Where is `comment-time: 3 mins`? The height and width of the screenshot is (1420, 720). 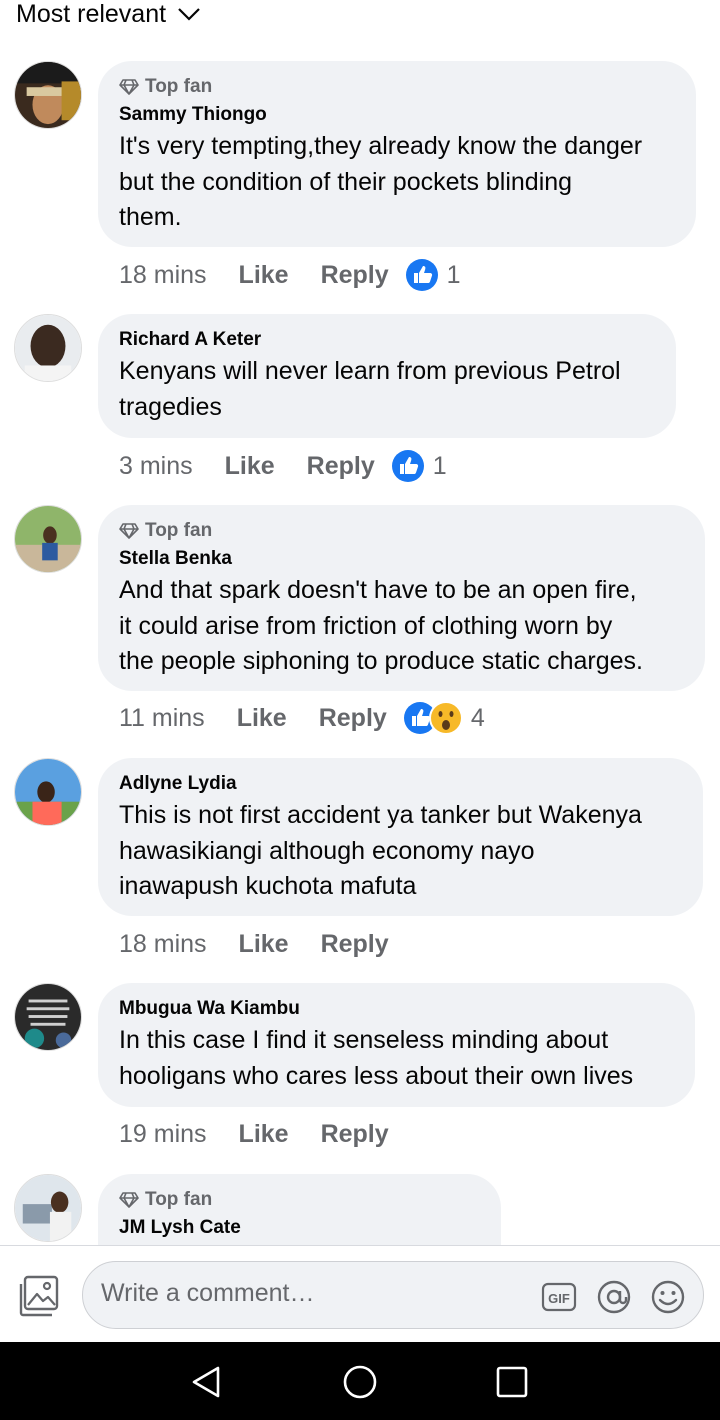 comment-time: 3 mins is located at coordinates (156, 466).